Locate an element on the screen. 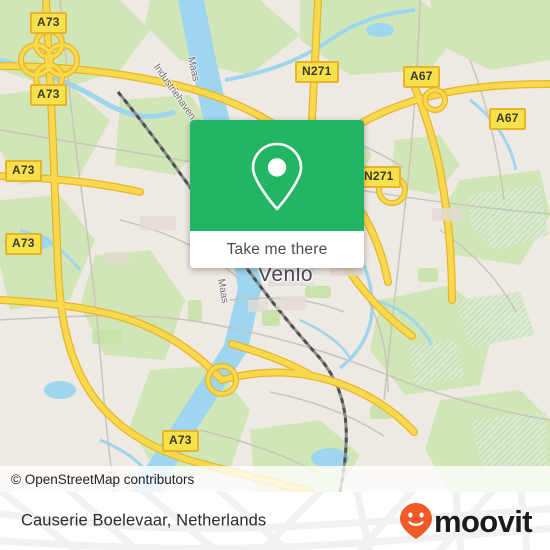 The image size is (550, 550). osm-attribution-text: © OpenStreetMap contributors is located at coordinates (97, 479).